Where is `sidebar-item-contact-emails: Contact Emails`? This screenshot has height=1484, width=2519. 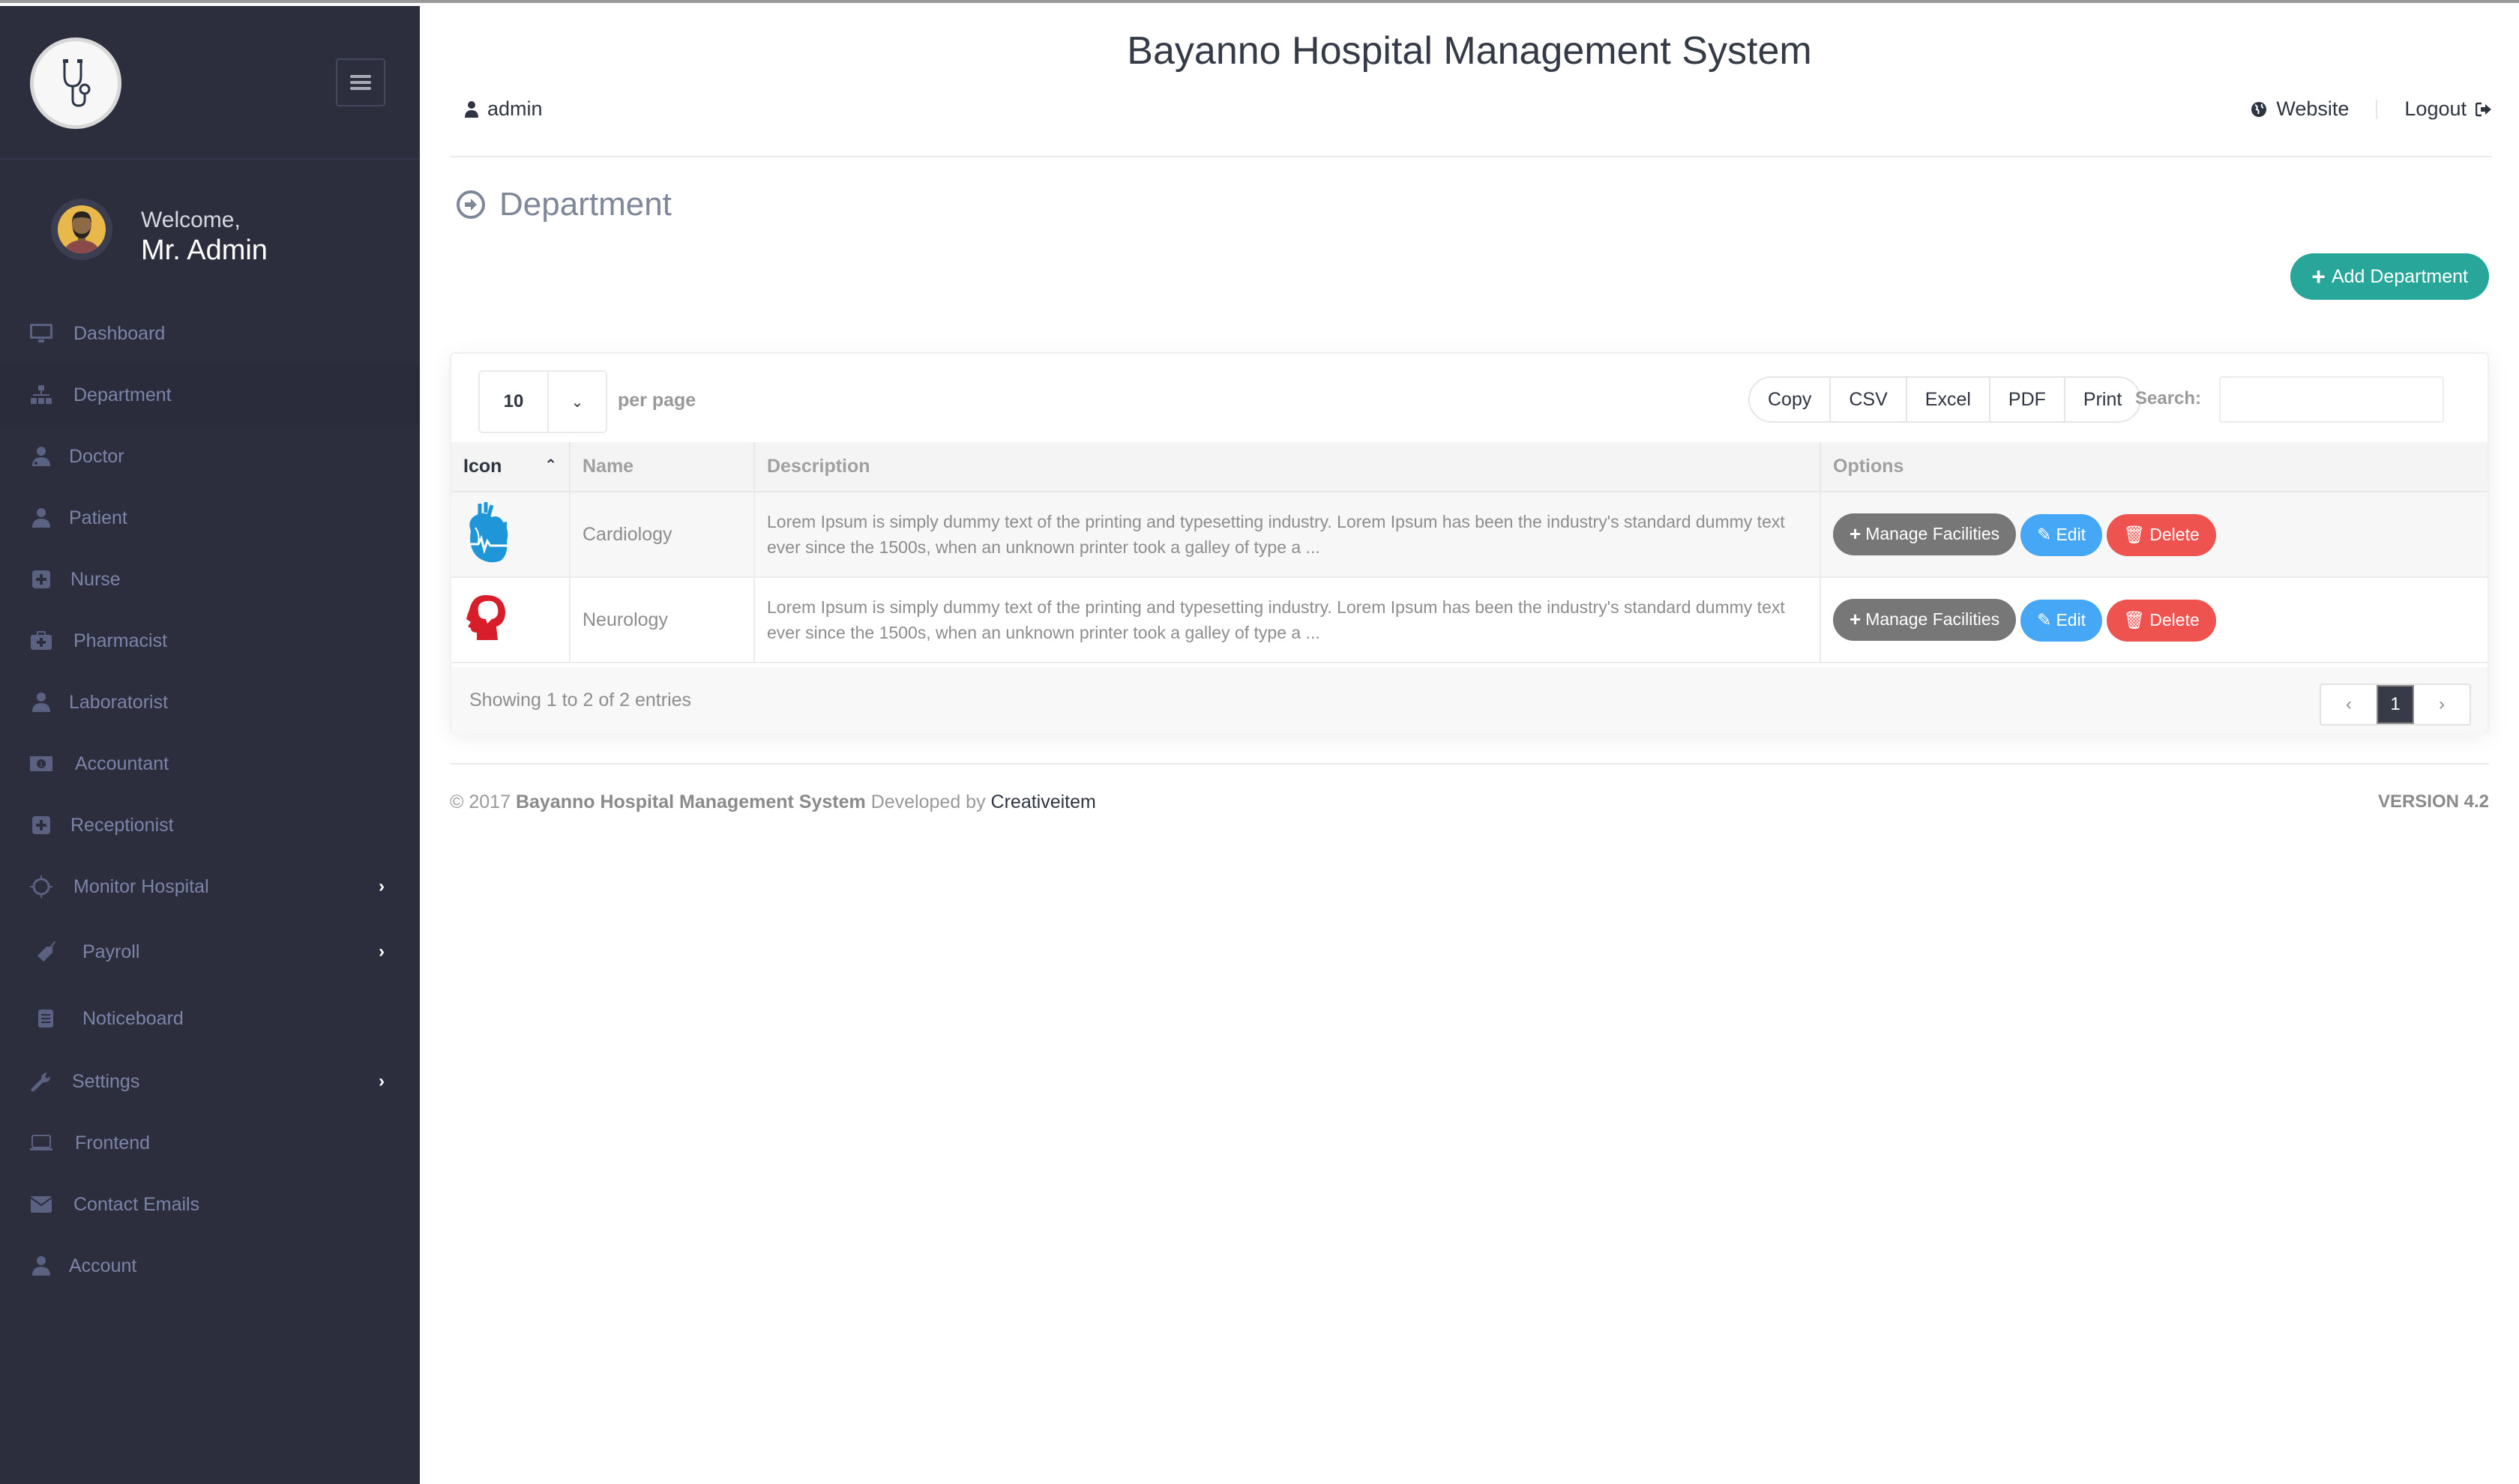 sidebar-item-contact-emails: Contact Emails is located at coordinates (210, 1205).